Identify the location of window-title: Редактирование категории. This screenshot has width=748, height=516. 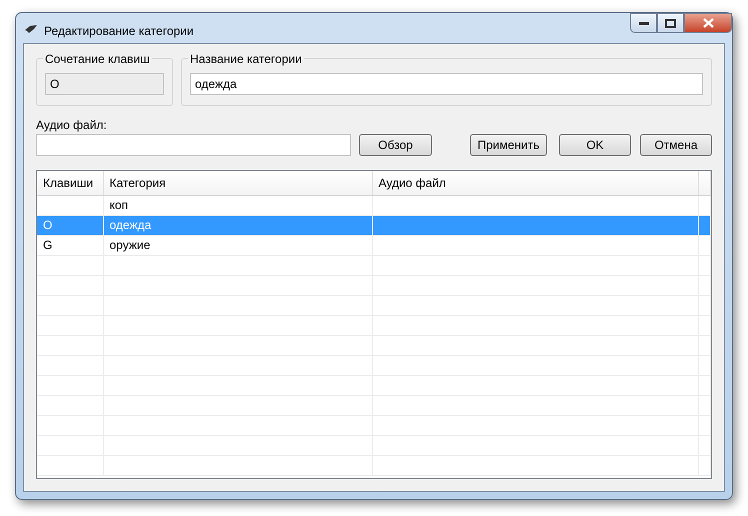
(119, 31).